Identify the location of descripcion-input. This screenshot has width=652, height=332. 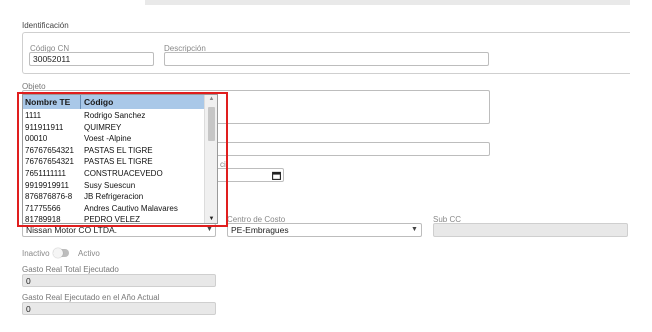
(326, 59).